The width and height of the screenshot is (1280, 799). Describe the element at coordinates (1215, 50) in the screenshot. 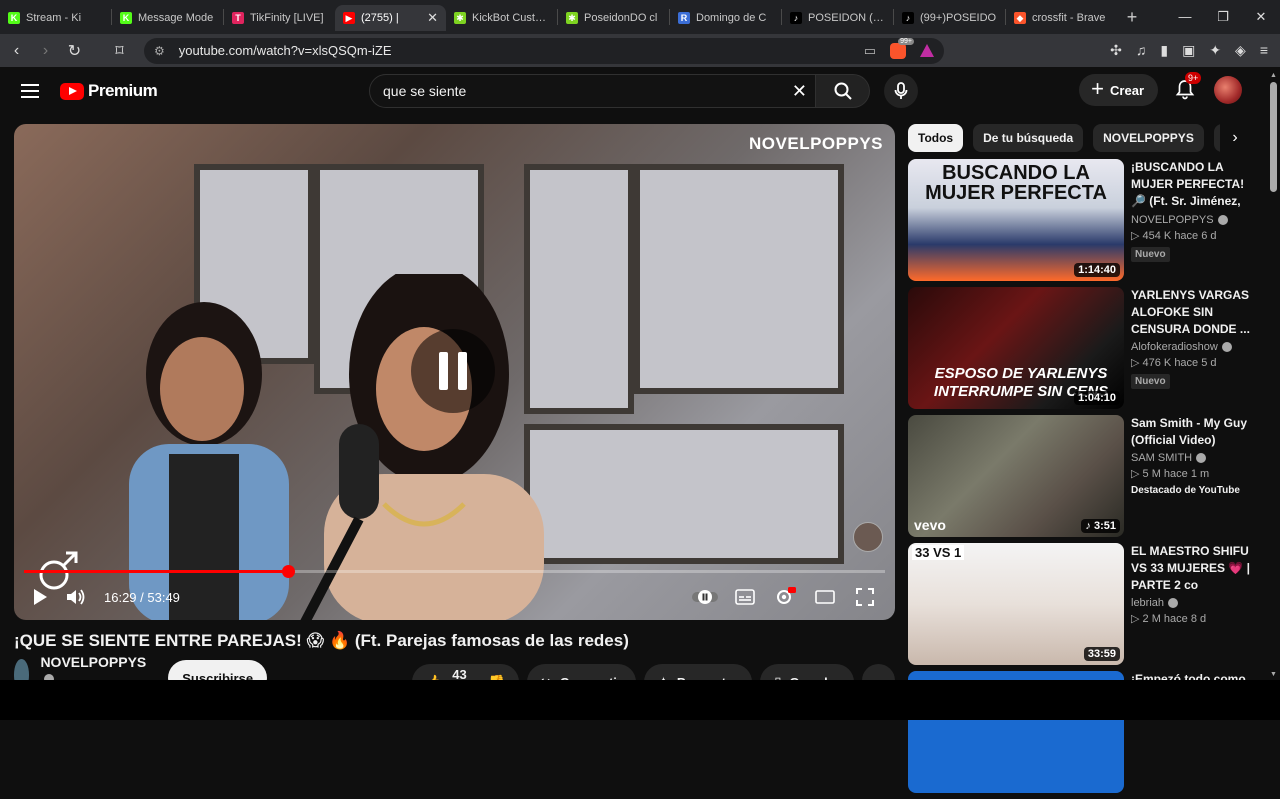

I see `leo-ai-icon: ✦` at that location.